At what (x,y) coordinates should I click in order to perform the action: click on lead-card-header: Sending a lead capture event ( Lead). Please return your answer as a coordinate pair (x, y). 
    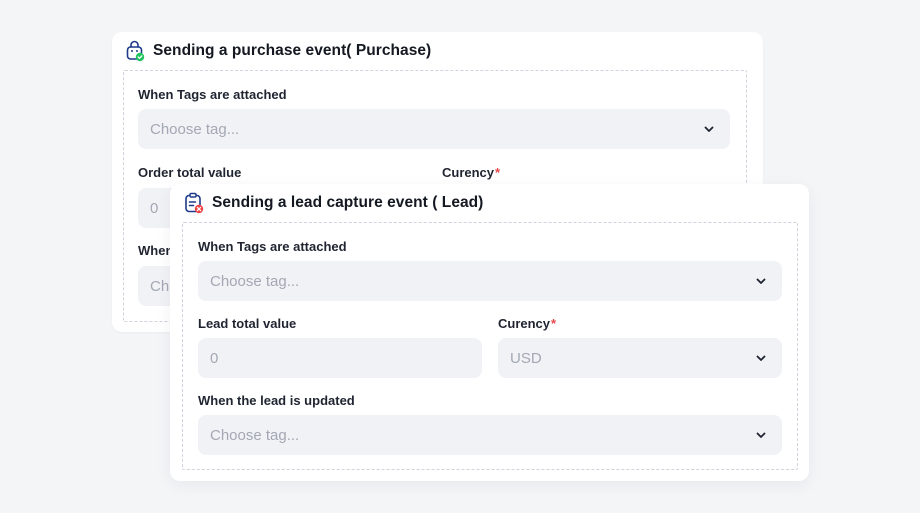
    Looking at the image, I should click on (333, 203).